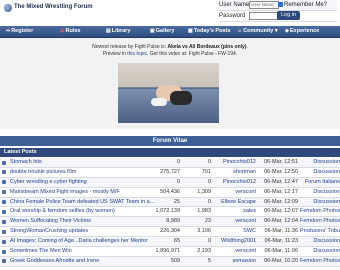 This screenshot has height=270, width=340. What do you see at coordinates (207, 221) in the screenshot?
I see `post-views: 23` at bounding box center [207, 221].